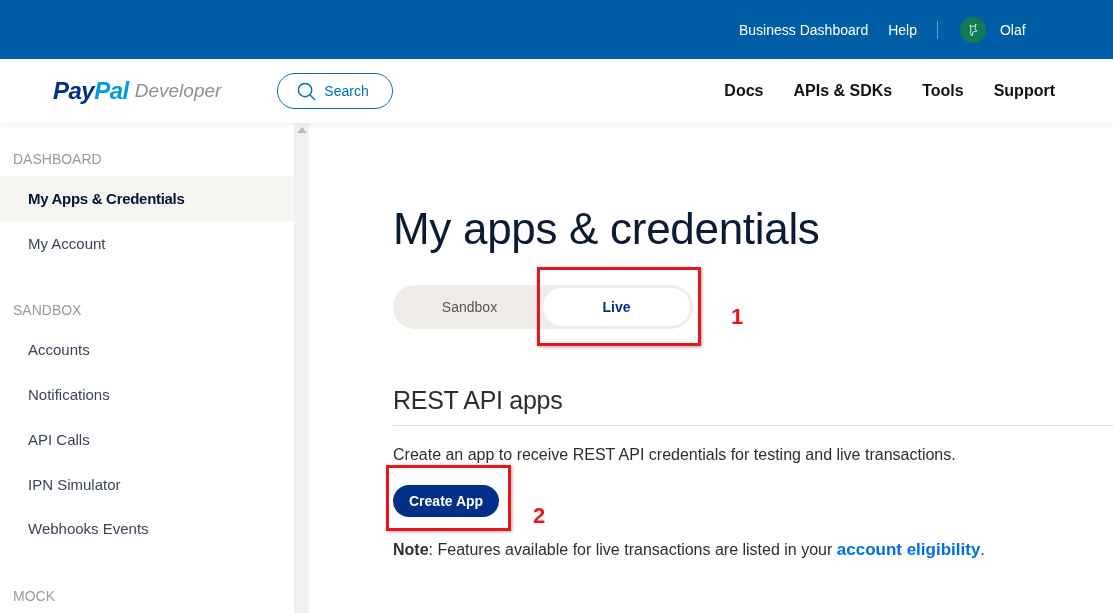 The height and width of the screenshot is (613, 1113). Describe the element at coordinates (616, 307) in the screenshot. I see `environment-tab: Live` at that location.